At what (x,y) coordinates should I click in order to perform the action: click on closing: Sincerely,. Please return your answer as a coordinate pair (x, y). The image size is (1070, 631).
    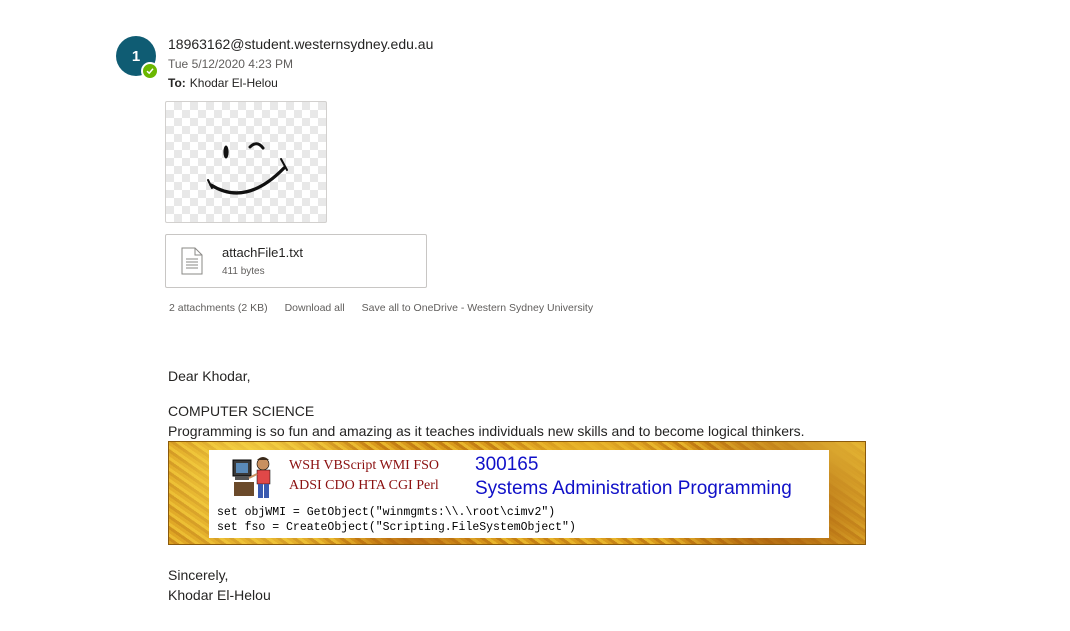
    Looking at the image, I should click on (198, 575).